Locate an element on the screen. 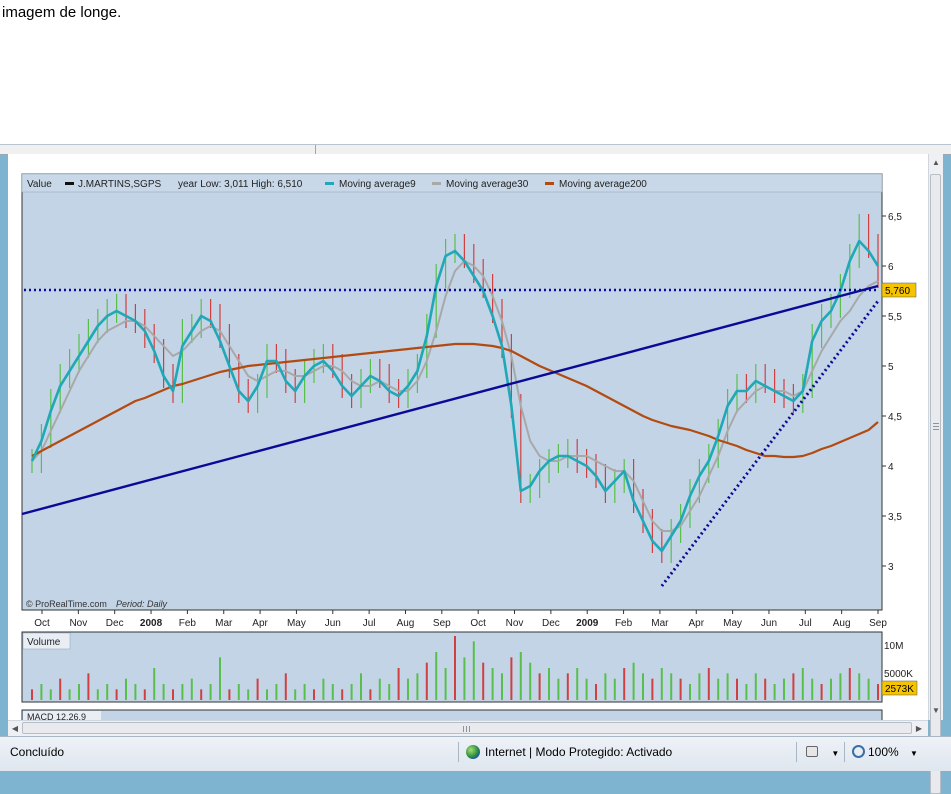 This screenshot has width=951, height=794. protected-mode-button: ▼ is located at coordinates (822, 752).